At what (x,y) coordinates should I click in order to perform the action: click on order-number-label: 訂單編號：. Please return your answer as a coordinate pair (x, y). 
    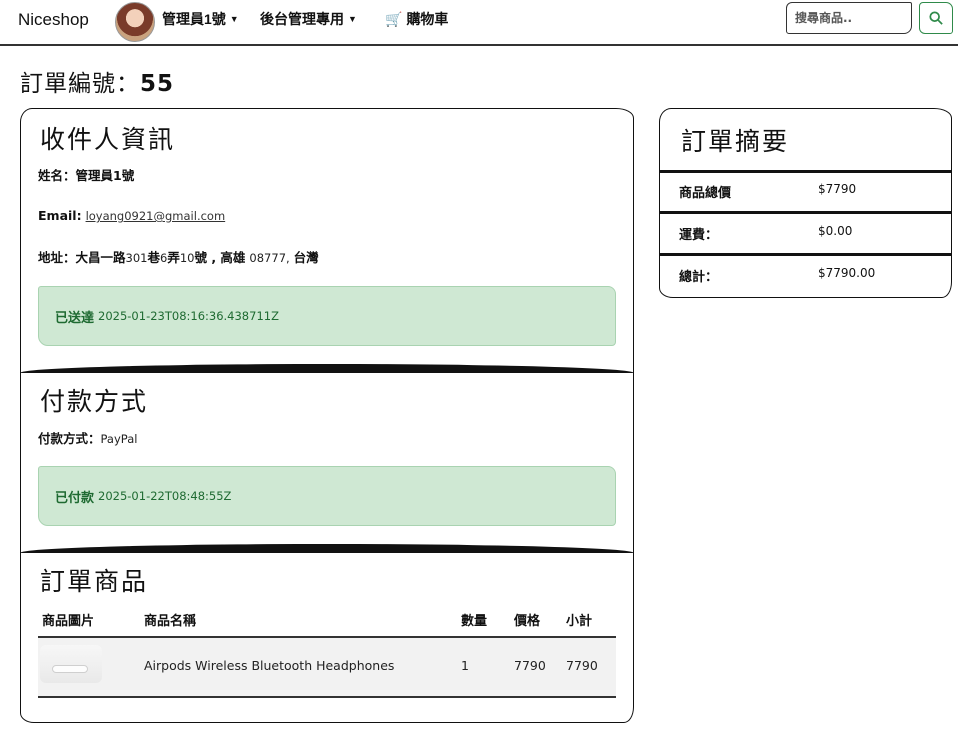
    Looking at the image, I should click on (80, 84).